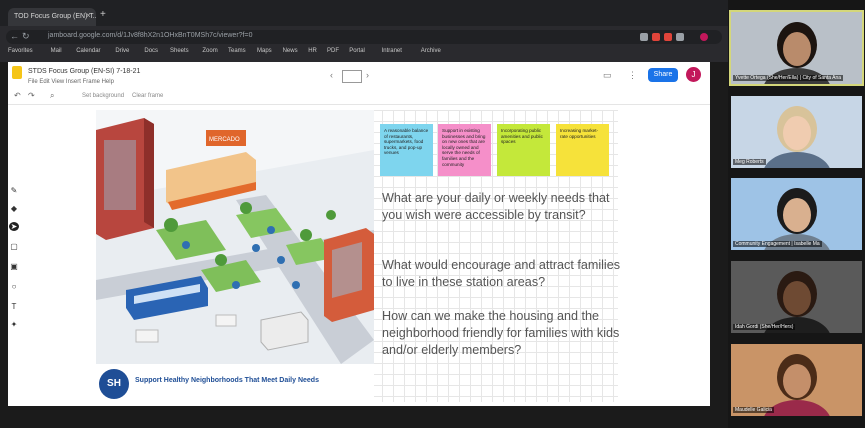 This screenshot has width=865, height=428. Describe the element at coordinates (632, 75) in the screenshot. I see `more-icon: ⋮` at that location.